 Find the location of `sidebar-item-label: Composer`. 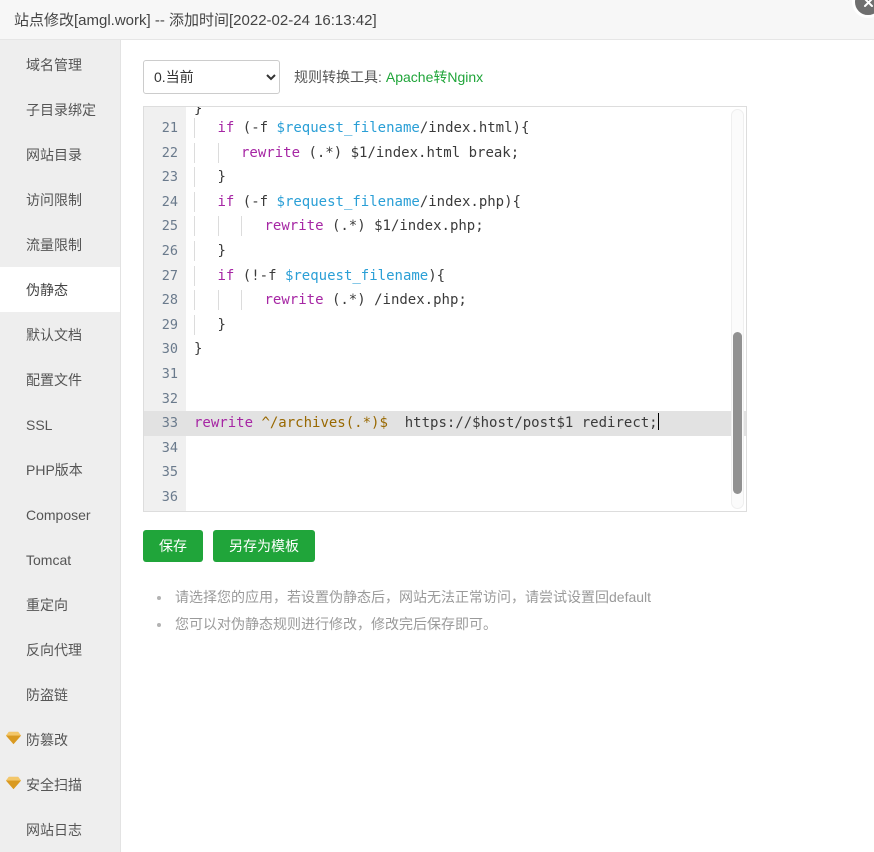

sidebar-item-label: Composer is located at coordinates (58, 514).